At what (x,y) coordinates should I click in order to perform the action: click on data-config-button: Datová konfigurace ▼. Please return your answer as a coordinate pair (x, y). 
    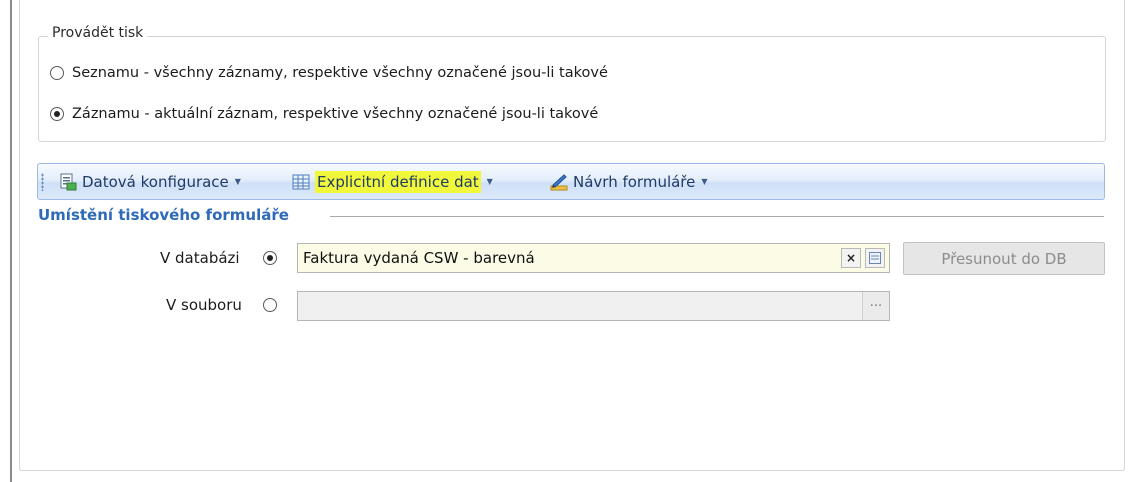
    Looking at the image, I should click on (149, 181).